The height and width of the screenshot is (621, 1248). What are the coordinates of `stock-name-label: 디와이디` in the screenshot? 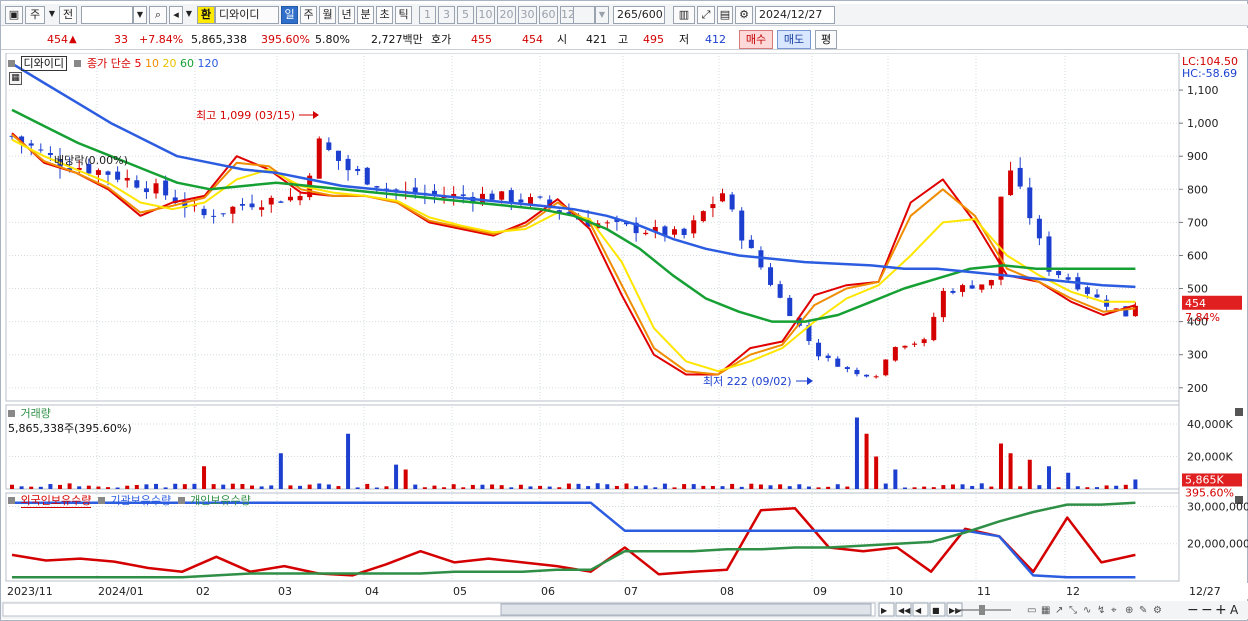 It's located at (43, 63).